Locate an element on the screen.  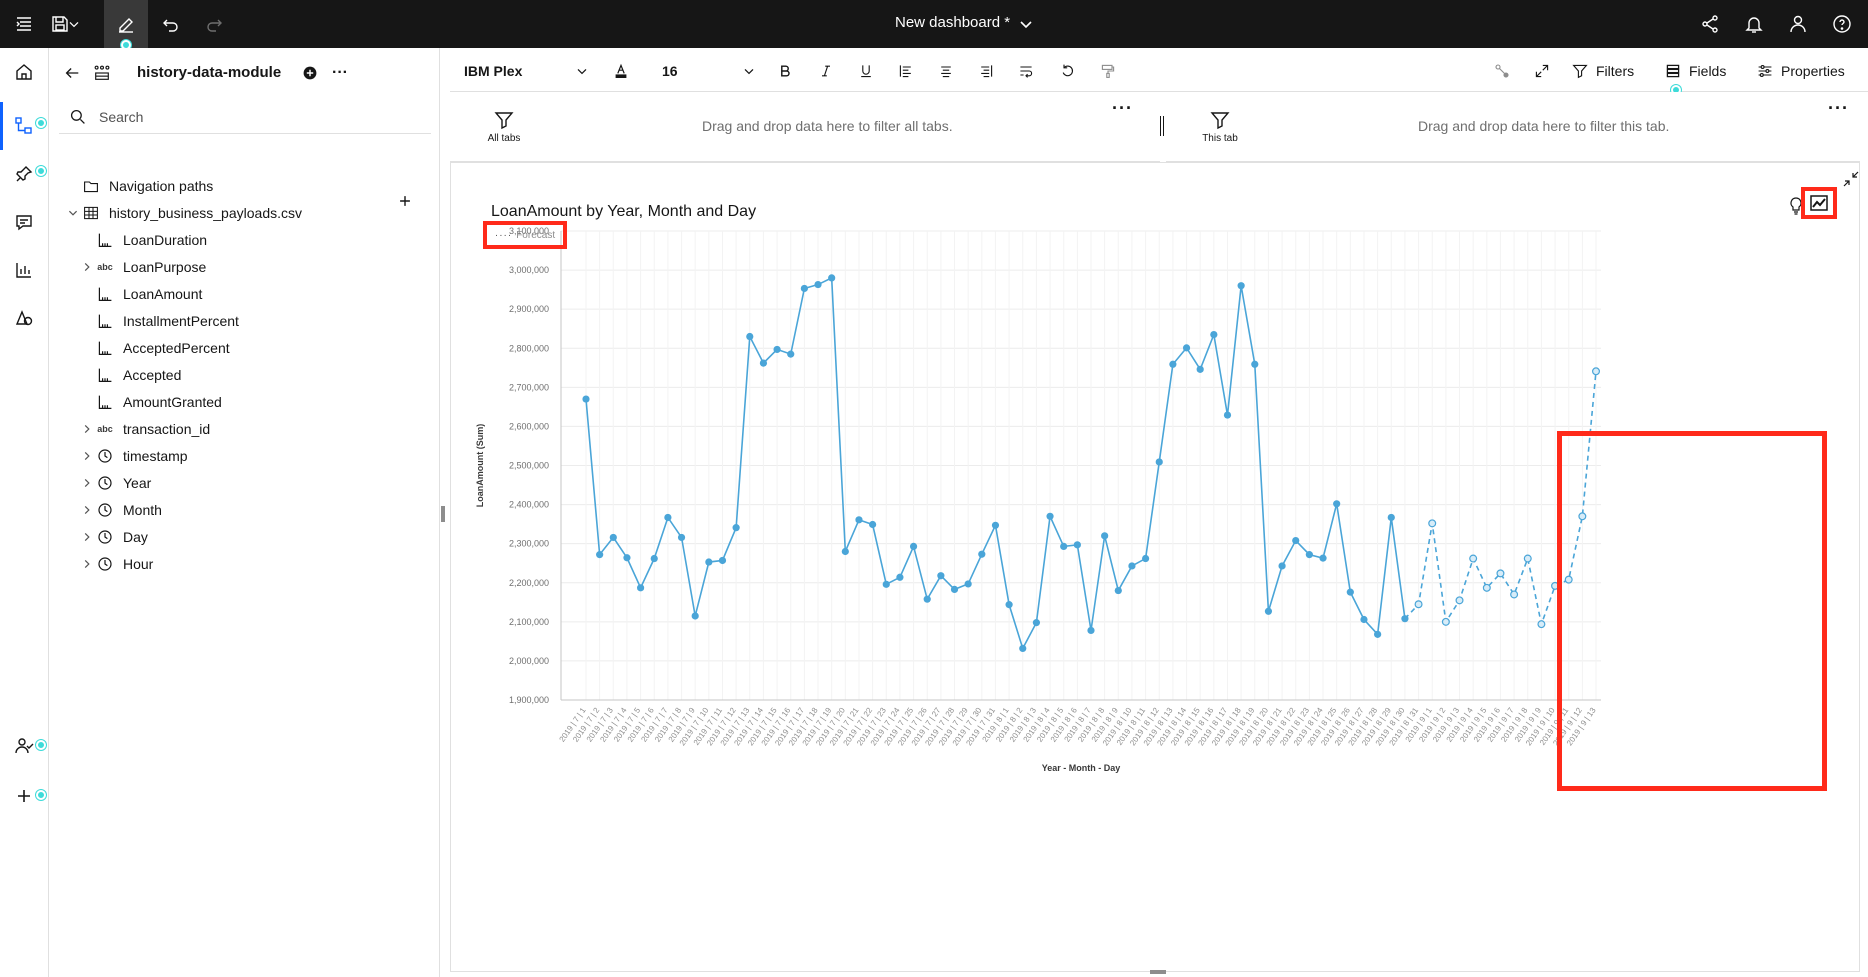
canvas-resize-handle is located at coordinates (1158, 972).